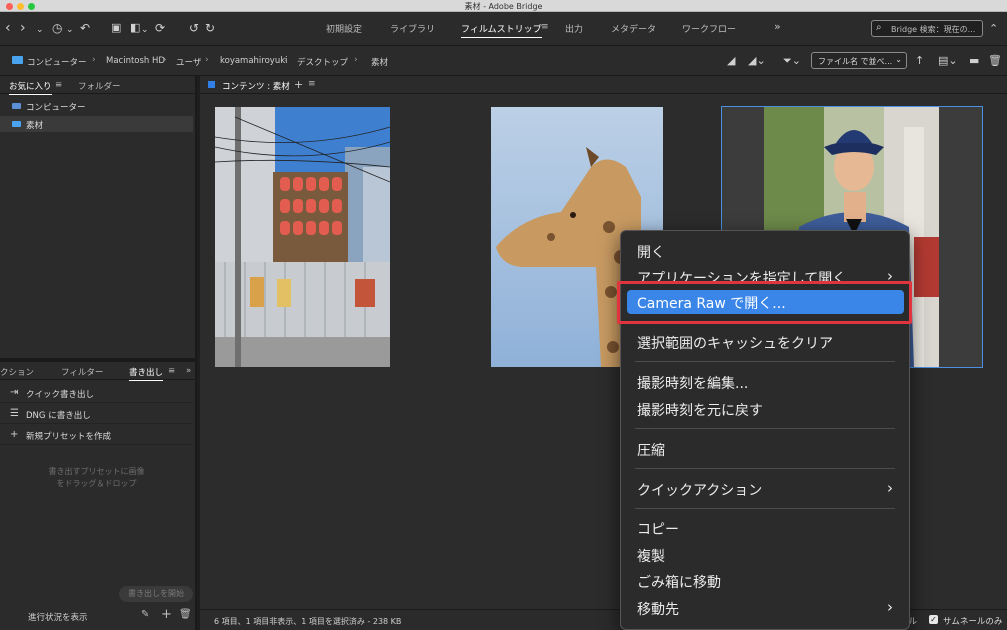 This screenshot has height=630, width=1007. I want to click on view-progress-link: 進行状況を表示, so click(58, 617).